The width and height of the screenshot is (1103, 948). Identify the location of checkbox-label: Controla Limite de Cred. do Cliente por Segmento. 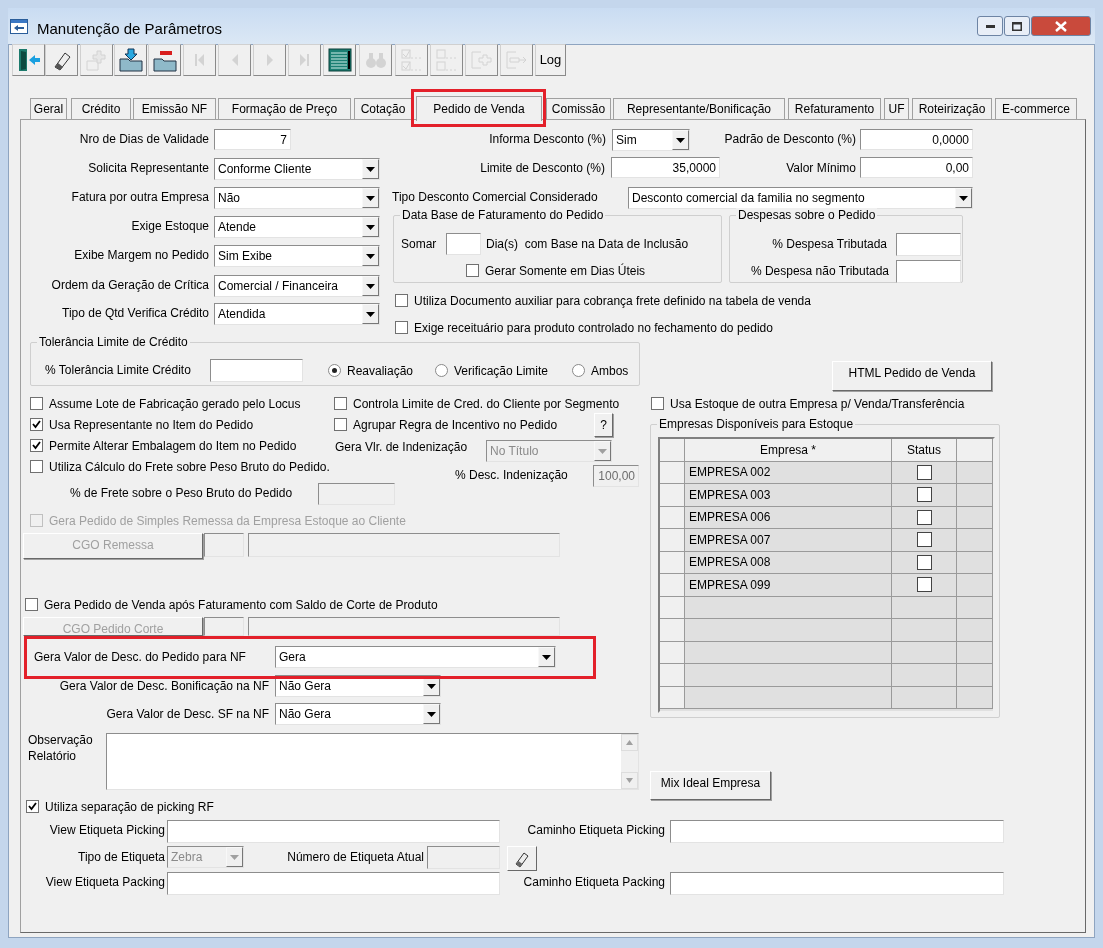
(486, 404).